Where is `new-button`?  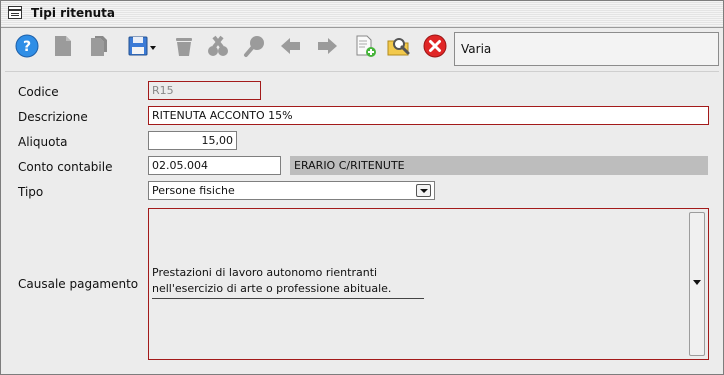 new-button is located at coordinates (63, 46).